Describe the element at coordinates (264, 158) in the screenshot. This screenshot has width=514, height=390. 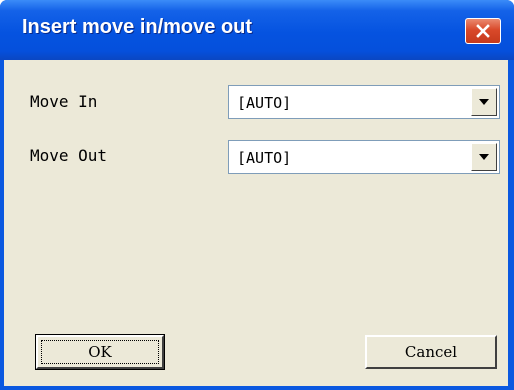
I see `move-out-value: [AUTO]` at that location.